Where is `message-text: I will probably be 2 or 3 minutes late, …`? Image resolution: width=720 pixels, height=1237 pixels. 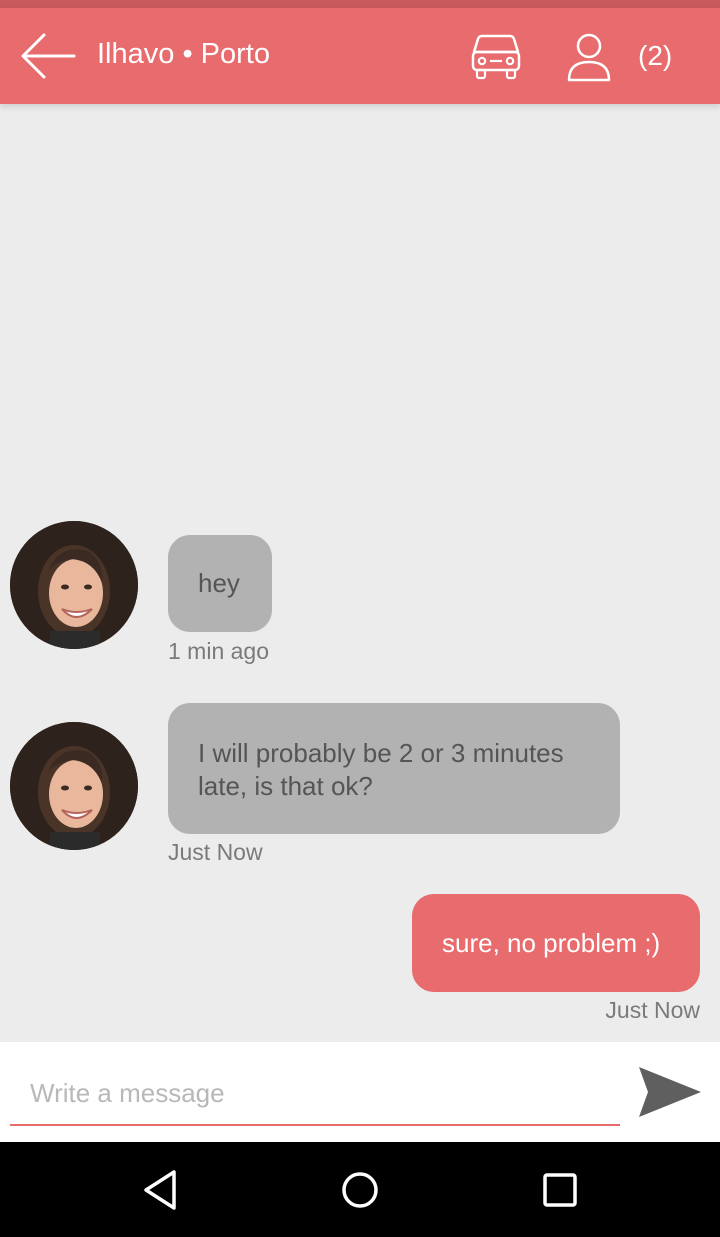 message-text: I will probably be 2 or 3 minutes late, … is located at coordinates (381, 769).